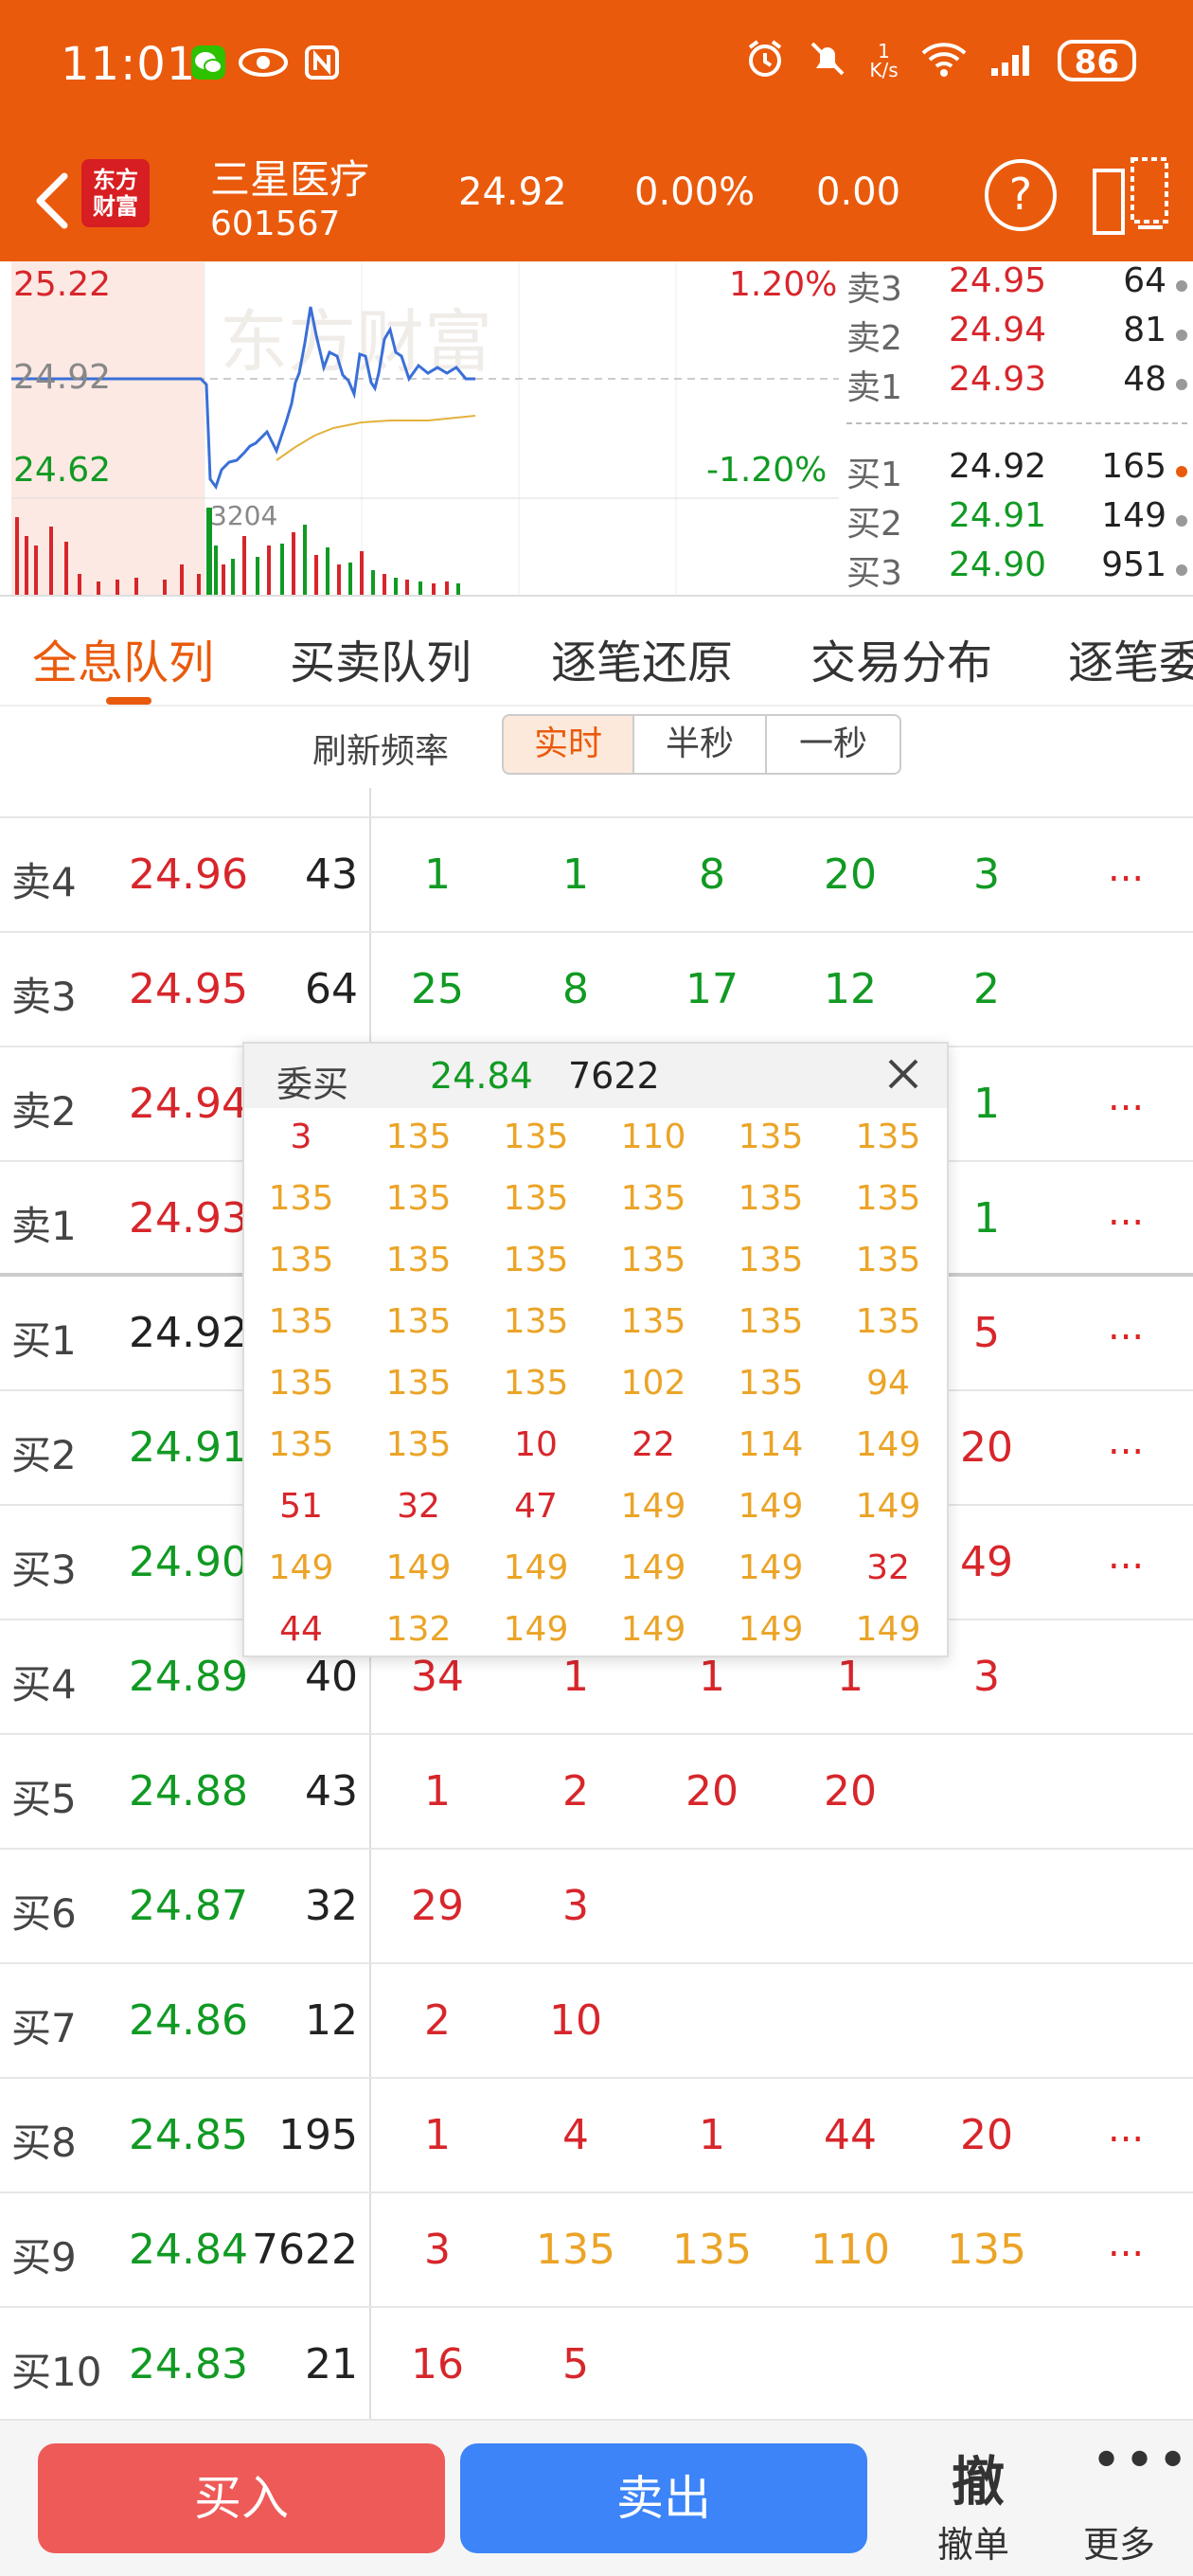  What do you see at coordinates (44, 2143) in the screenshot?
I see `queue-level: 买8` at bounding box center [44, 2143].